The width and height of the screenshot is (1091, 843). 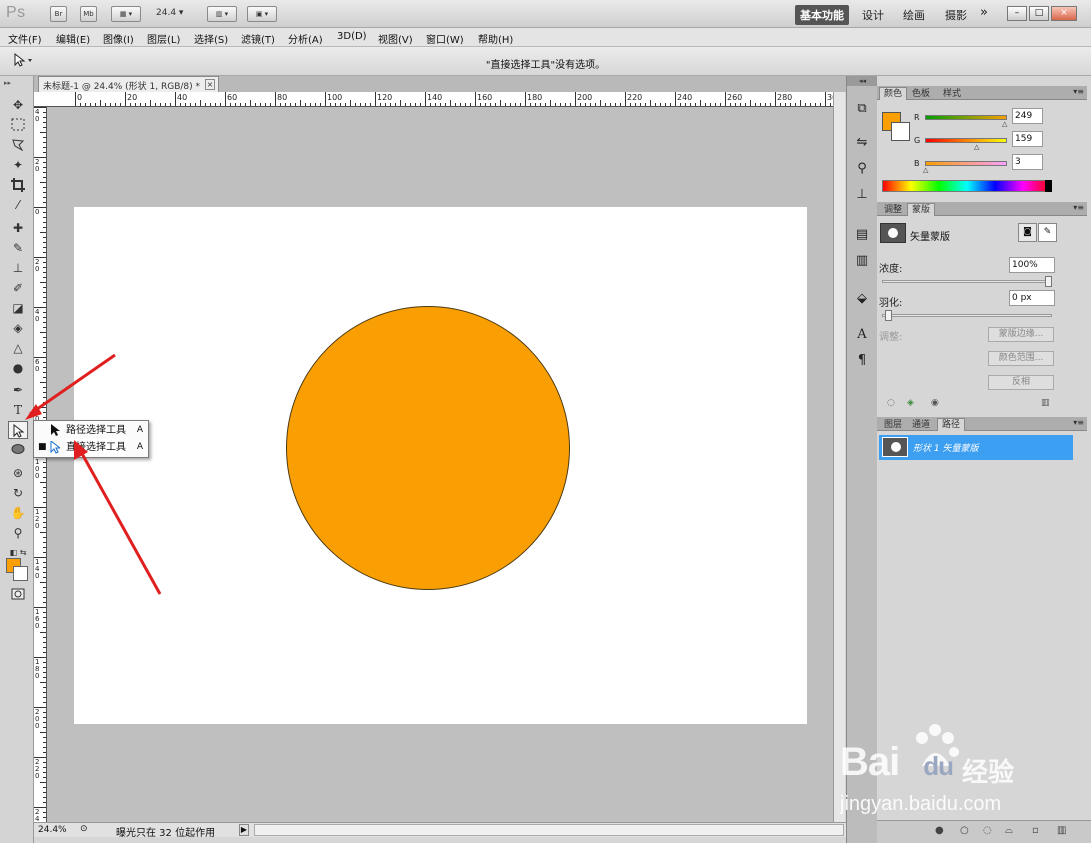 I want to click on quick-mask-icon, so click(x=18, y=595).